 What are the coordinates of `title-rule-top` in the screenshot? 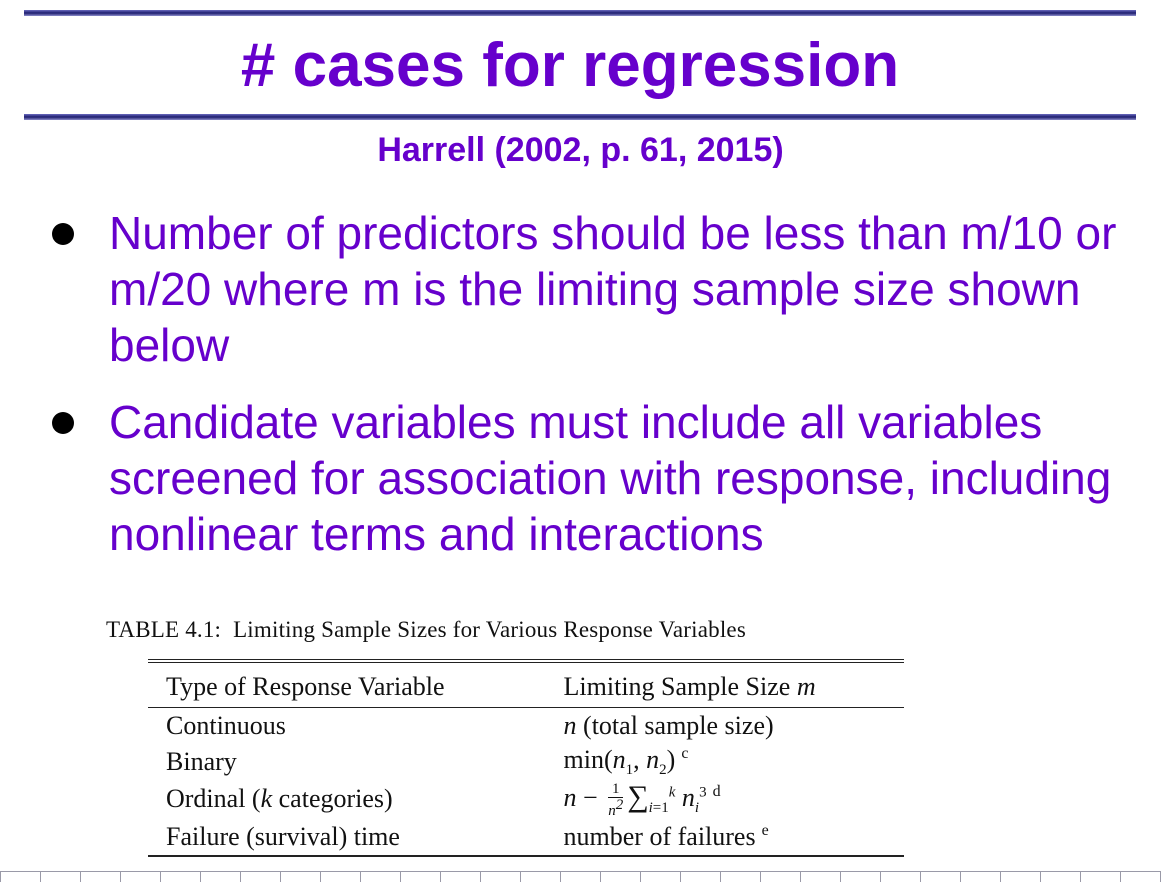 It's located at (580, 13).